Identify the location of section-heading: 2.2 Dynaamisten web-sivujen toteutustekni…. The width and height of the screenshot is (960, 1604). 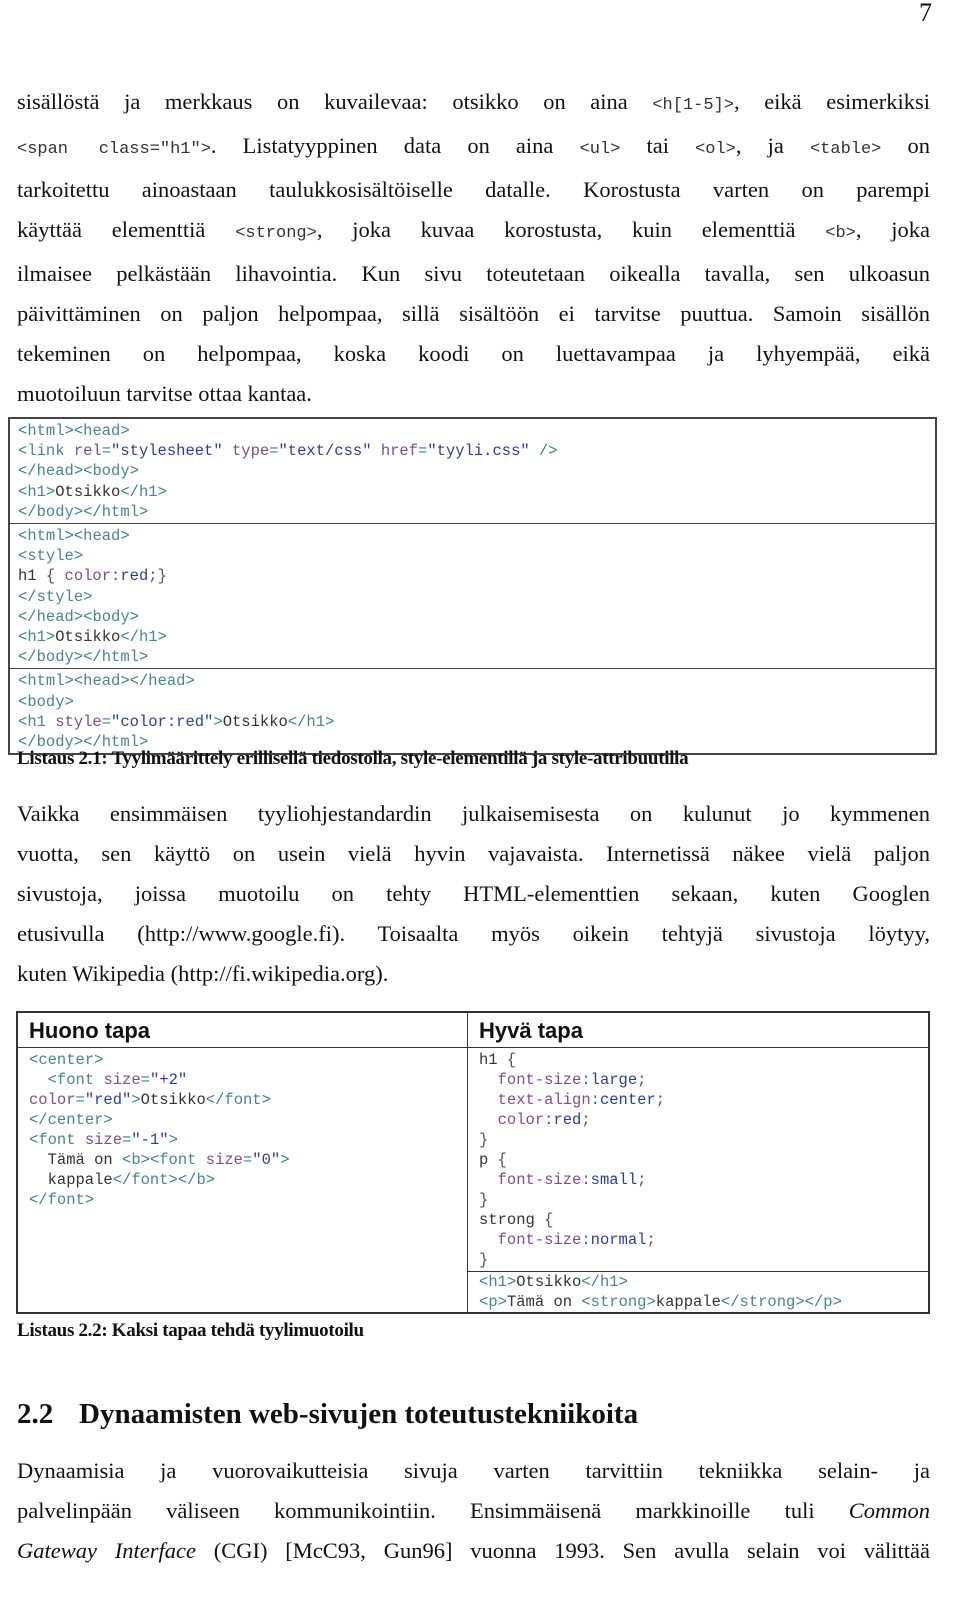
(327, 1414).